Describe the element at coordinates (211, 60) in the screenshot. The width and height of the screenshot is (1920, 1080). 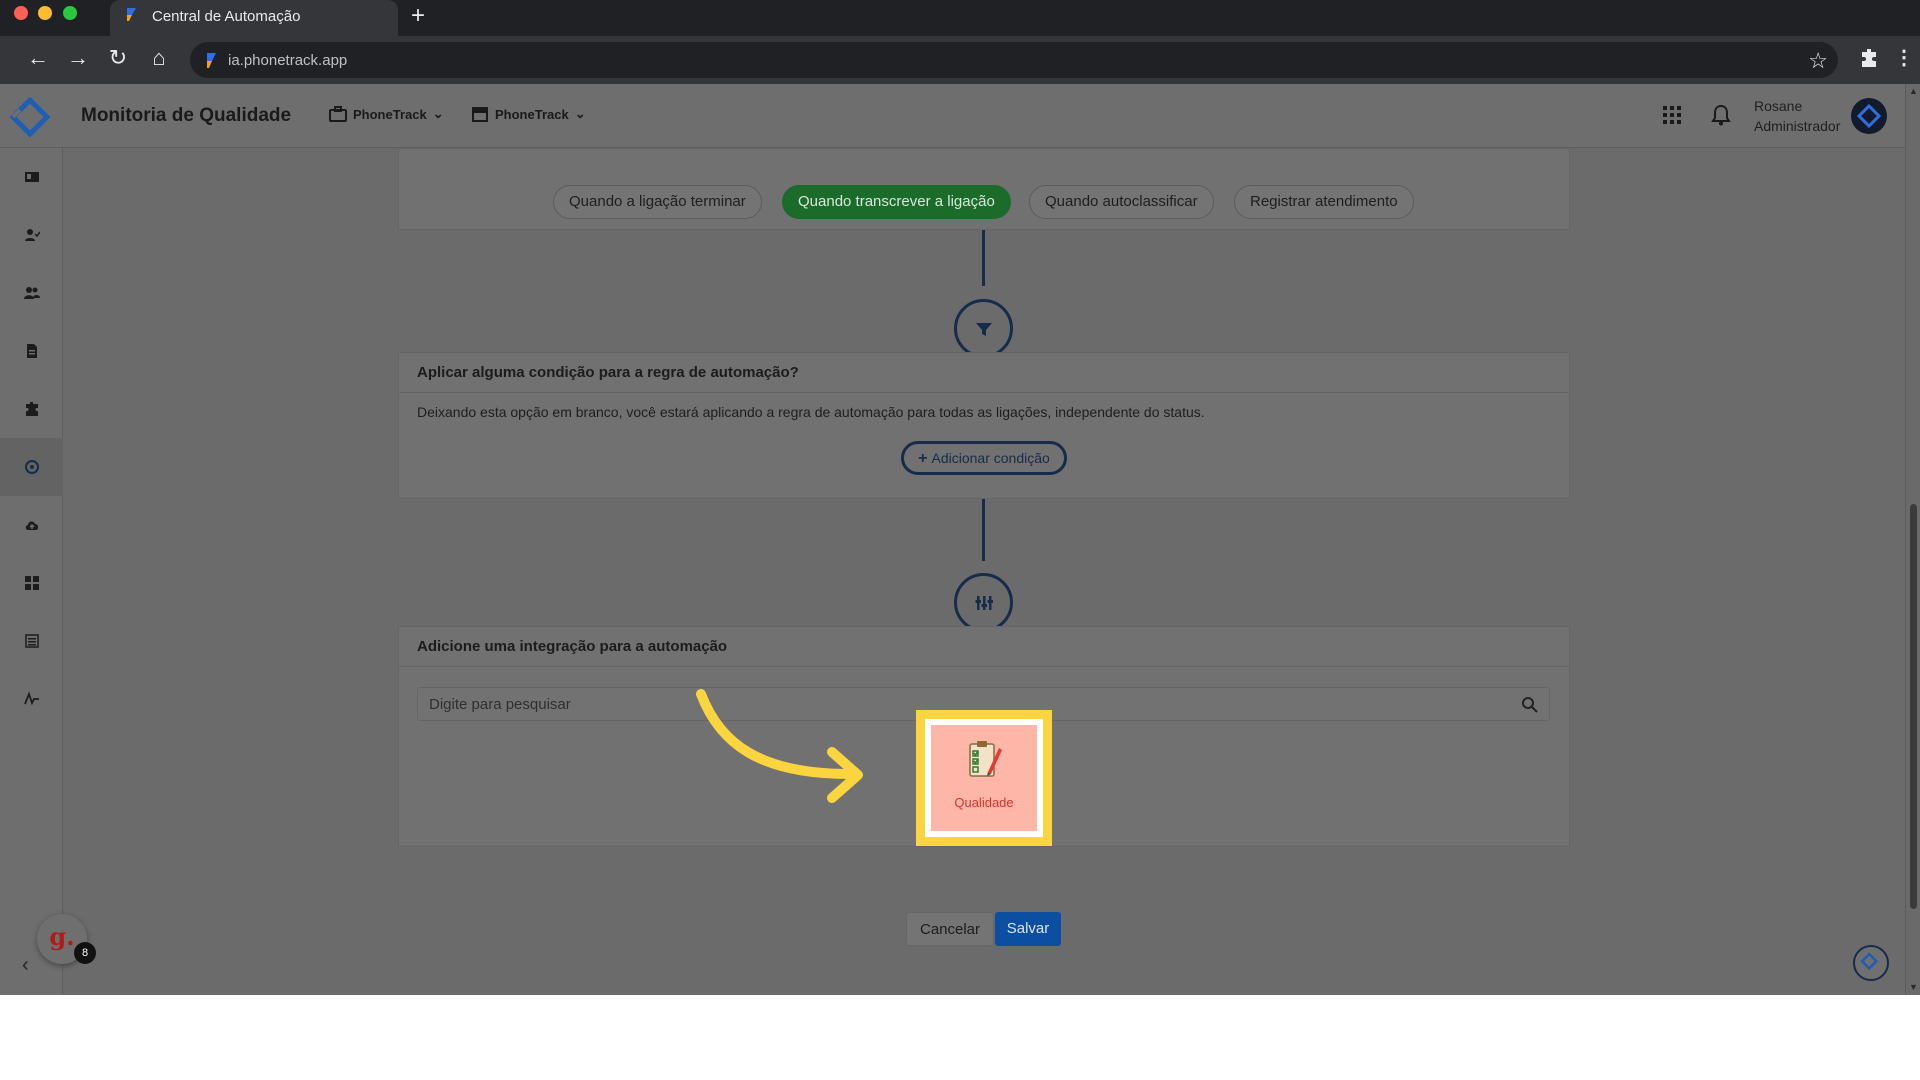
I see `site-favicon-icon` at that location.